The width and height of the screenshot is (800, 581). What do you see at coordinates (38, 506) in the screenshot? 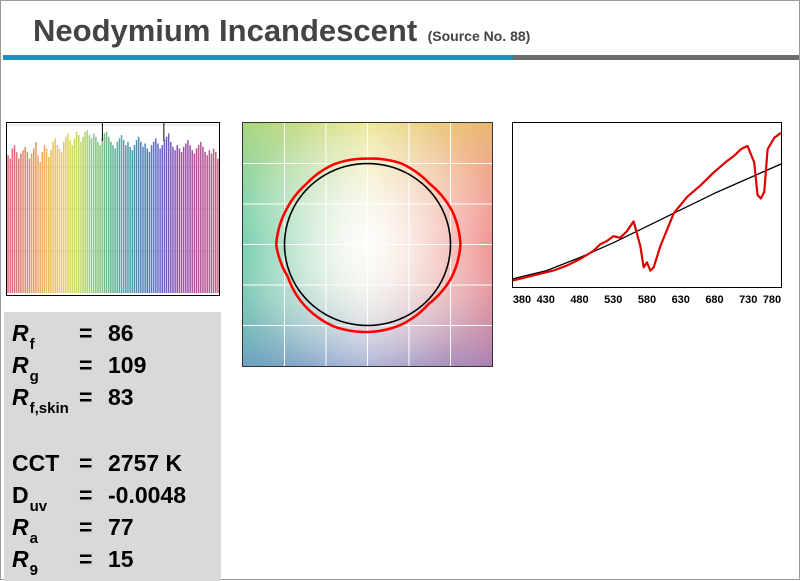
I see `metric-subscript: uv` at bounding box center [38, 506].